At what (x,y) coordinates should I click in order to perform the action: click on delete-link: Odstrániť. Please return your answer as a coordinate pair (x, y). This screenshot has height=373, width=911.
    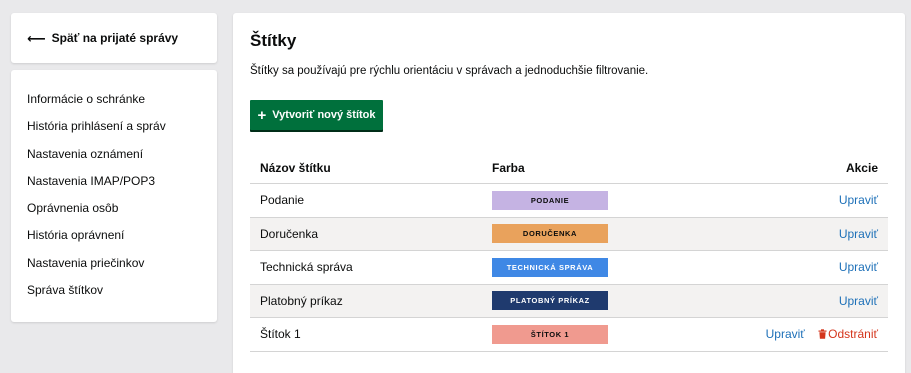
    Looking at the image, I should click on (848, 334).